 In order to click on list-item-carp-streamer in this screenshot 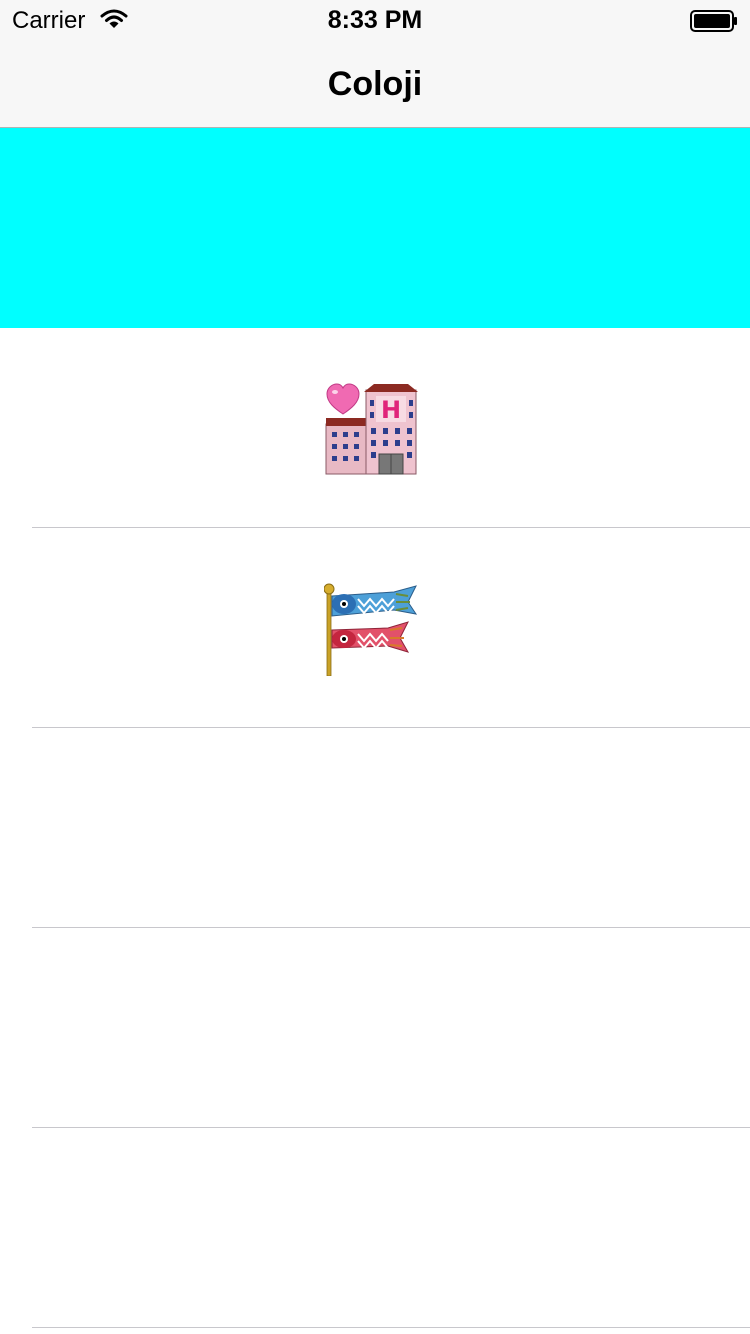, I will do `click(375, 628)`.